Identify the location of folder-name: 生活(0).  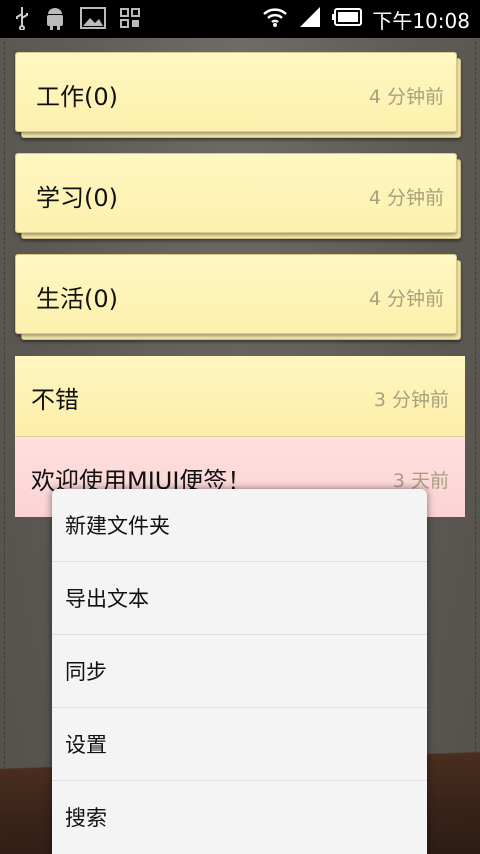
(77, 299).